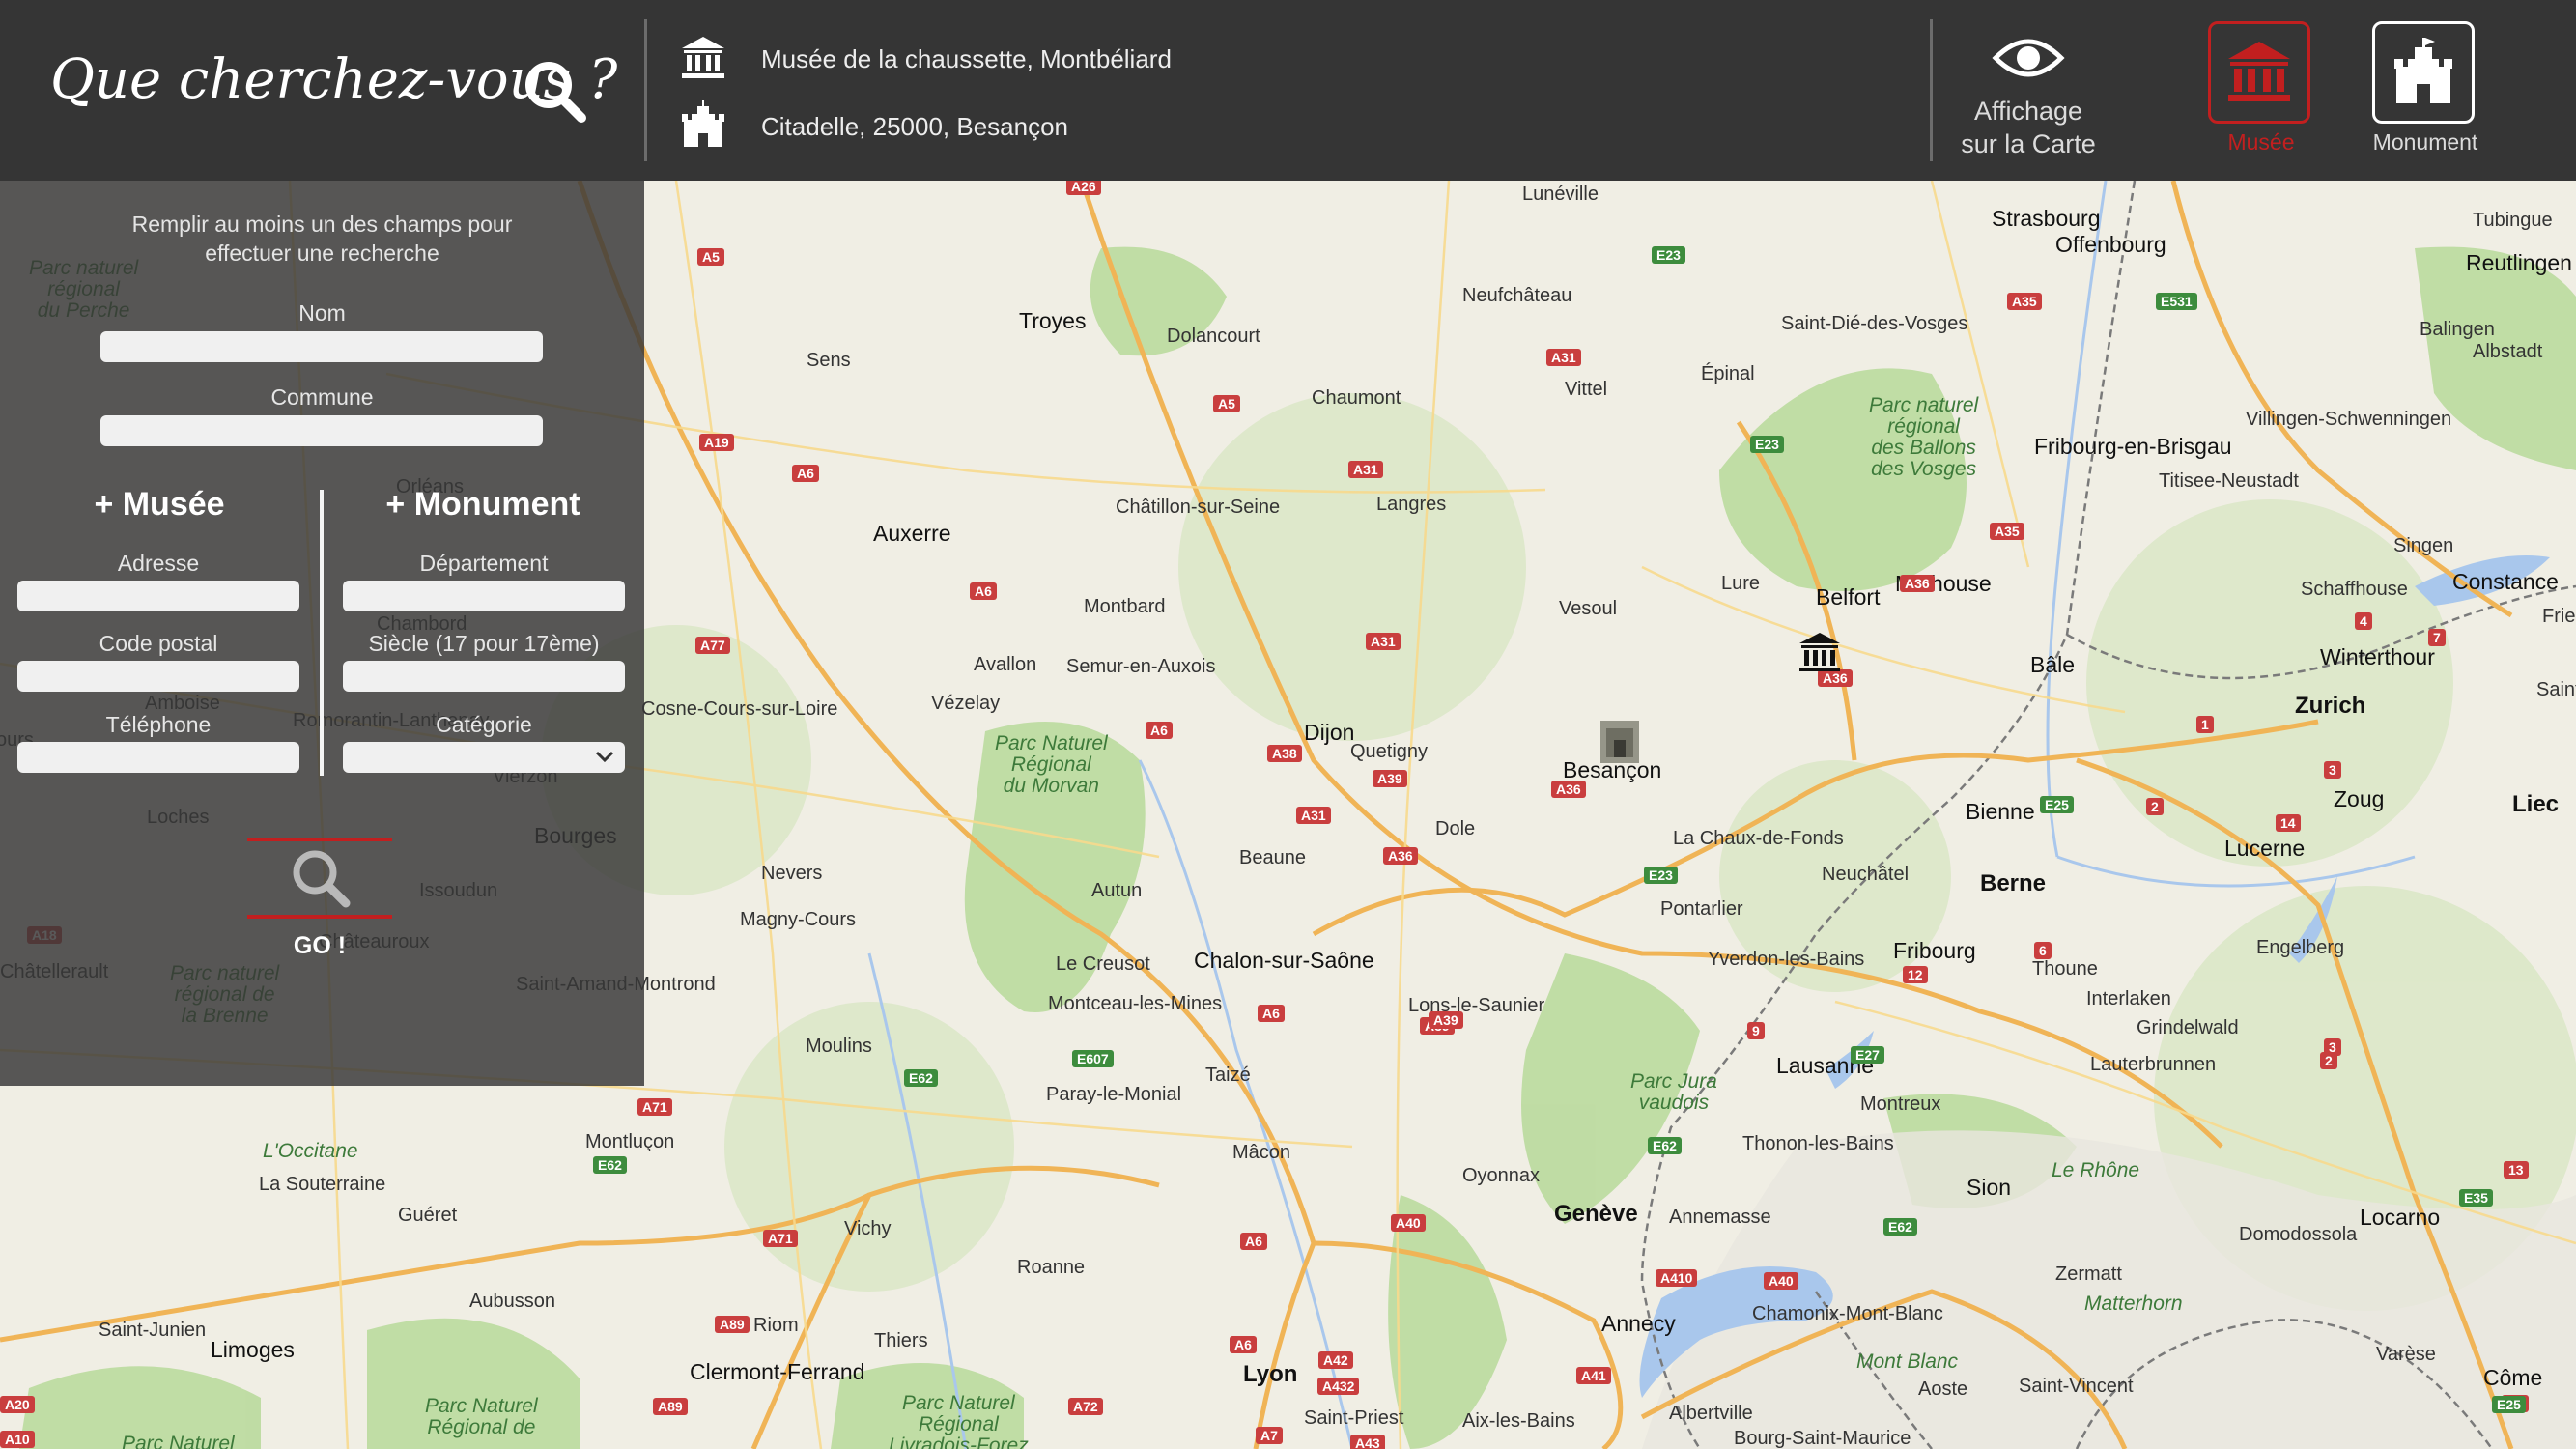 The height and width of the screenshot is (1449, 2576). Describe the element at coordinates (1517, 295) in the screenshot. I see `map-place-label: Neufchâteau` at that location.